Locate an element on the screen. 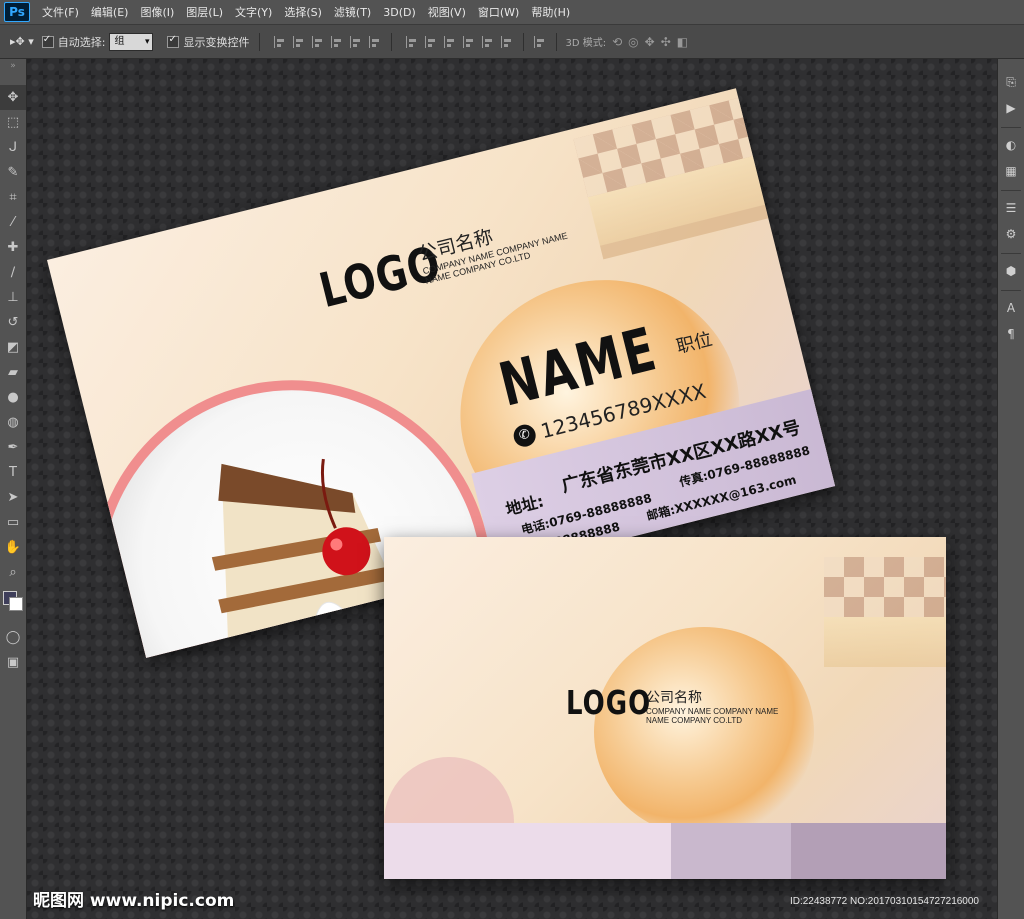 Image resolution: width=1024 pixels, height=919 pixels. 3d-panel-icon: ⬢ is located at coordinates (1011, 271).